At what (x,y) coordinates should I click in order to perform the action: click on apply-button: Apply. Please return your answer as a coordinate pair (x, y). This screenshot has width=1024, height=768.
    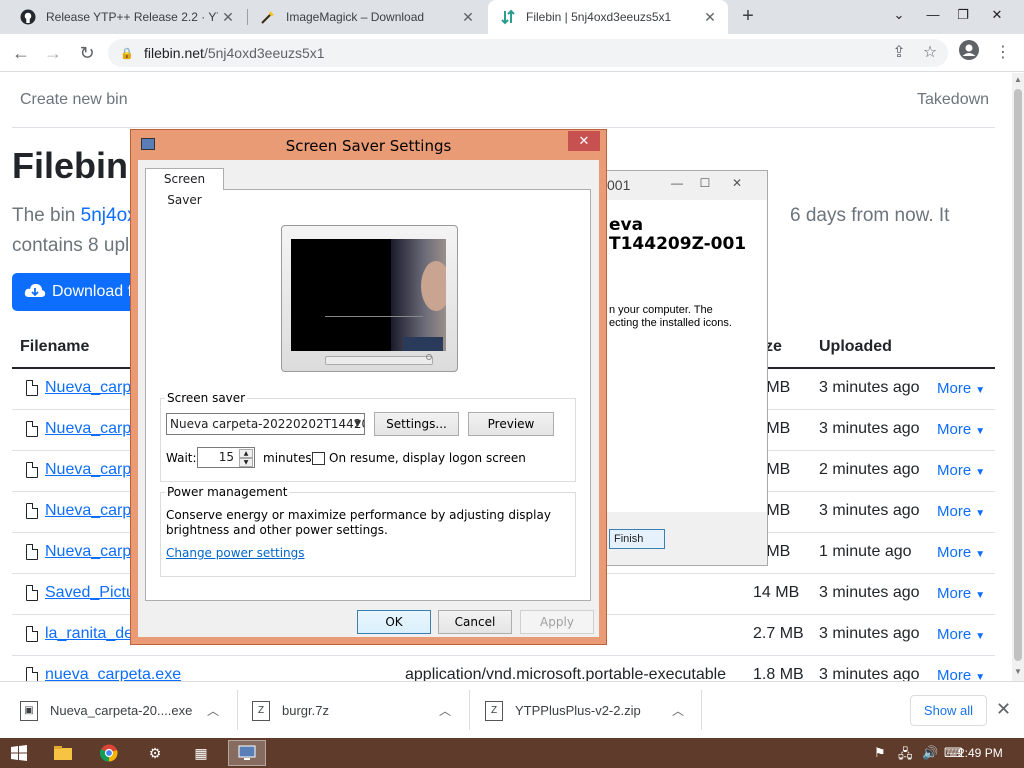
    Looking at the image, I should click on (557, 622).